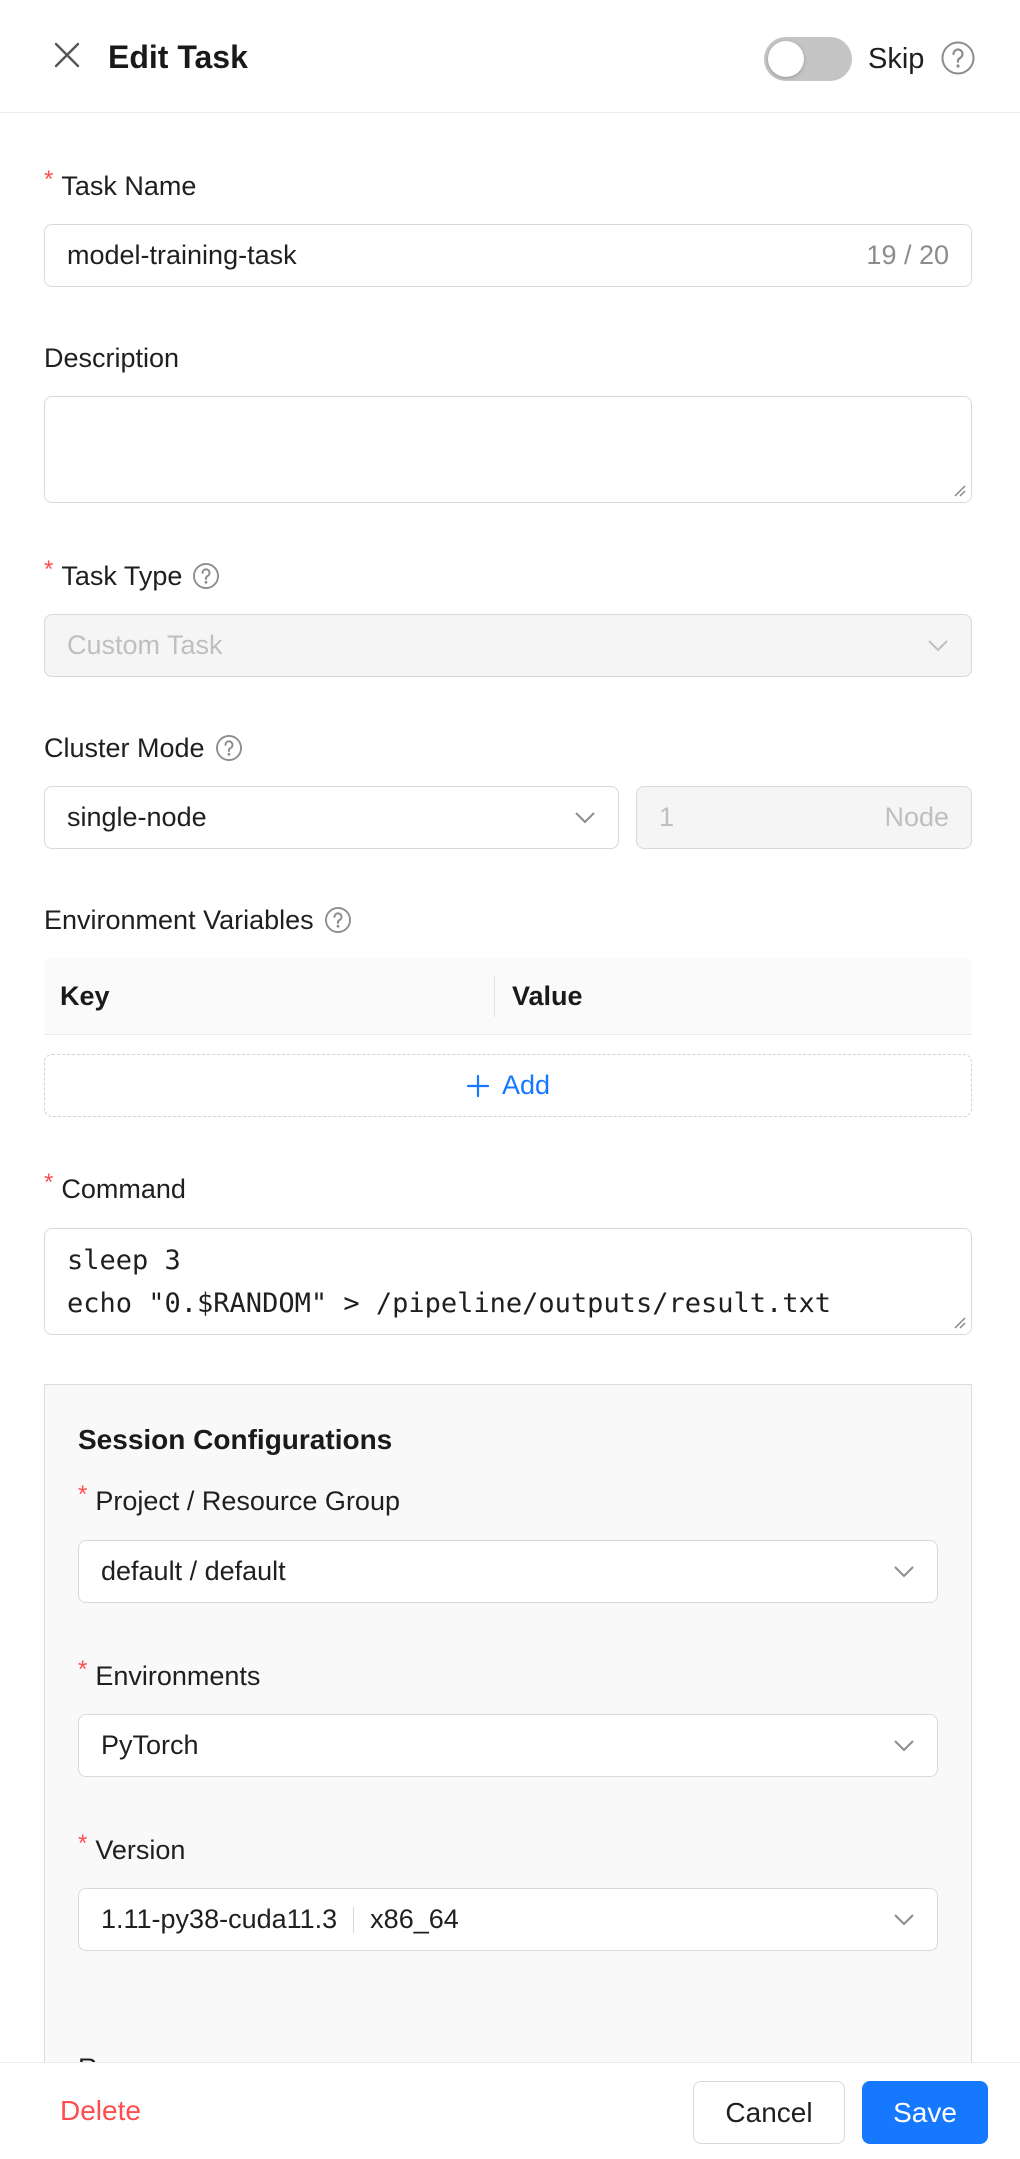  What do you see at coordinates (526, 1085) in the screenshot?
I see `add-label: Add` at bounding box center [526, 1085].